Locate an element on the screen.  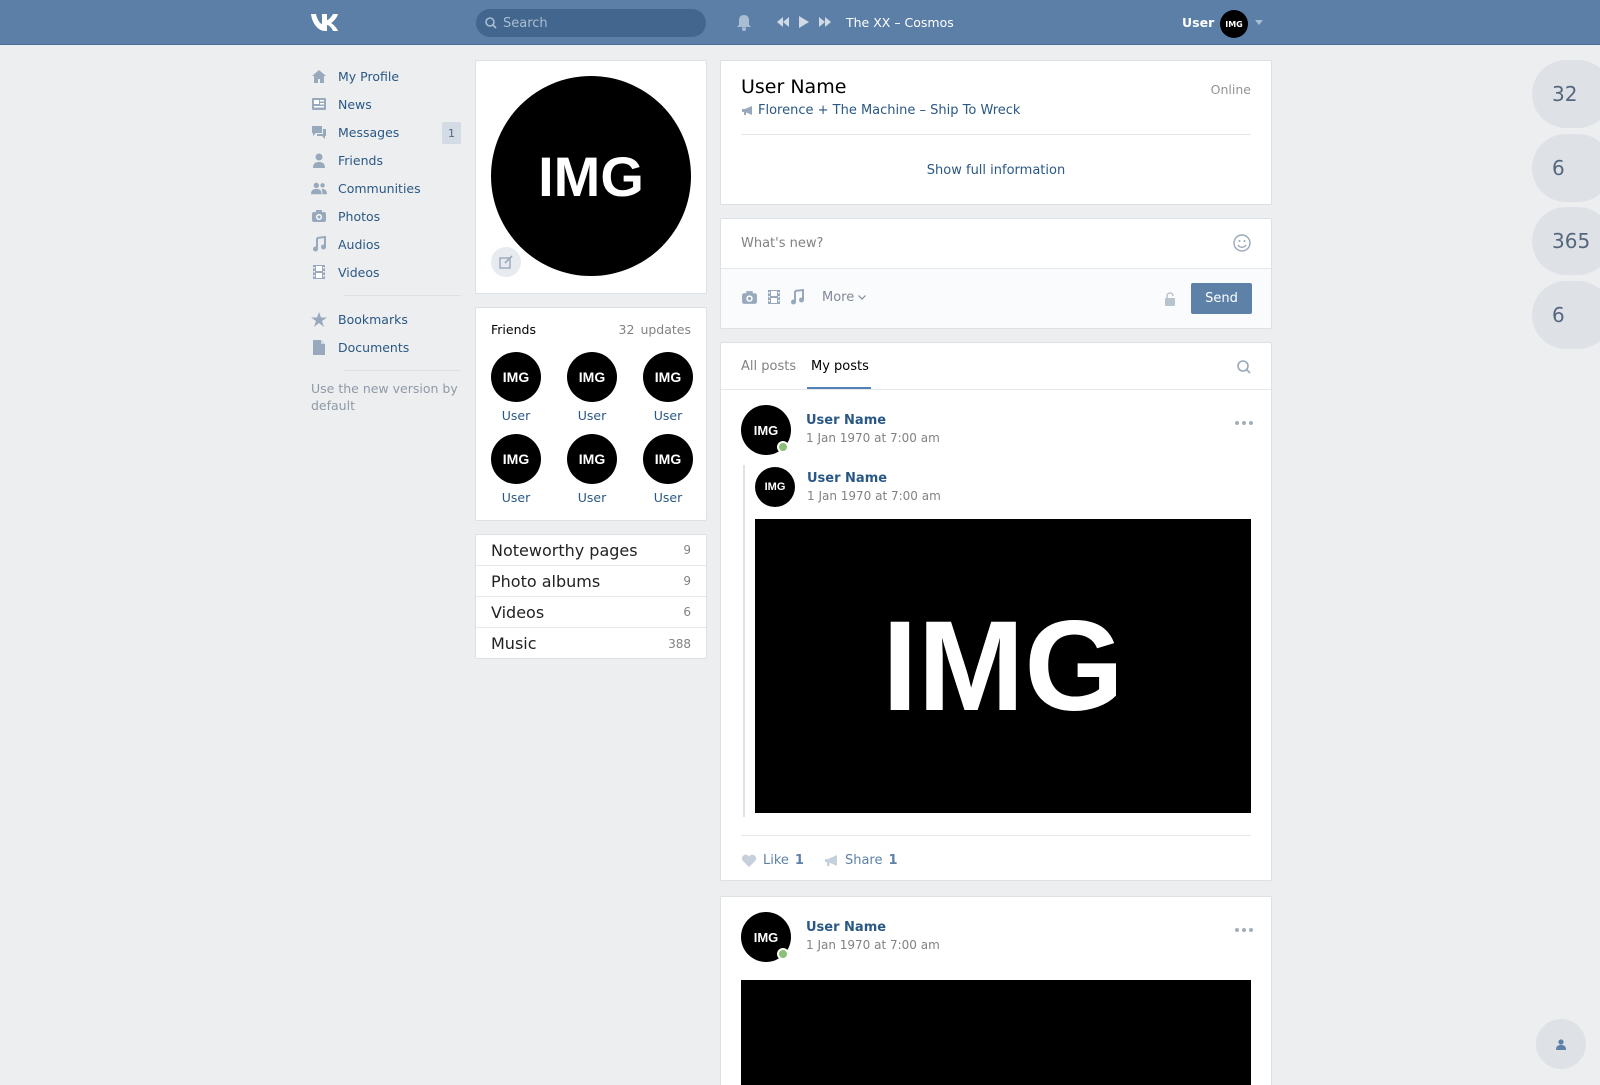
repost-indicator is located at coordinates (744, 641).